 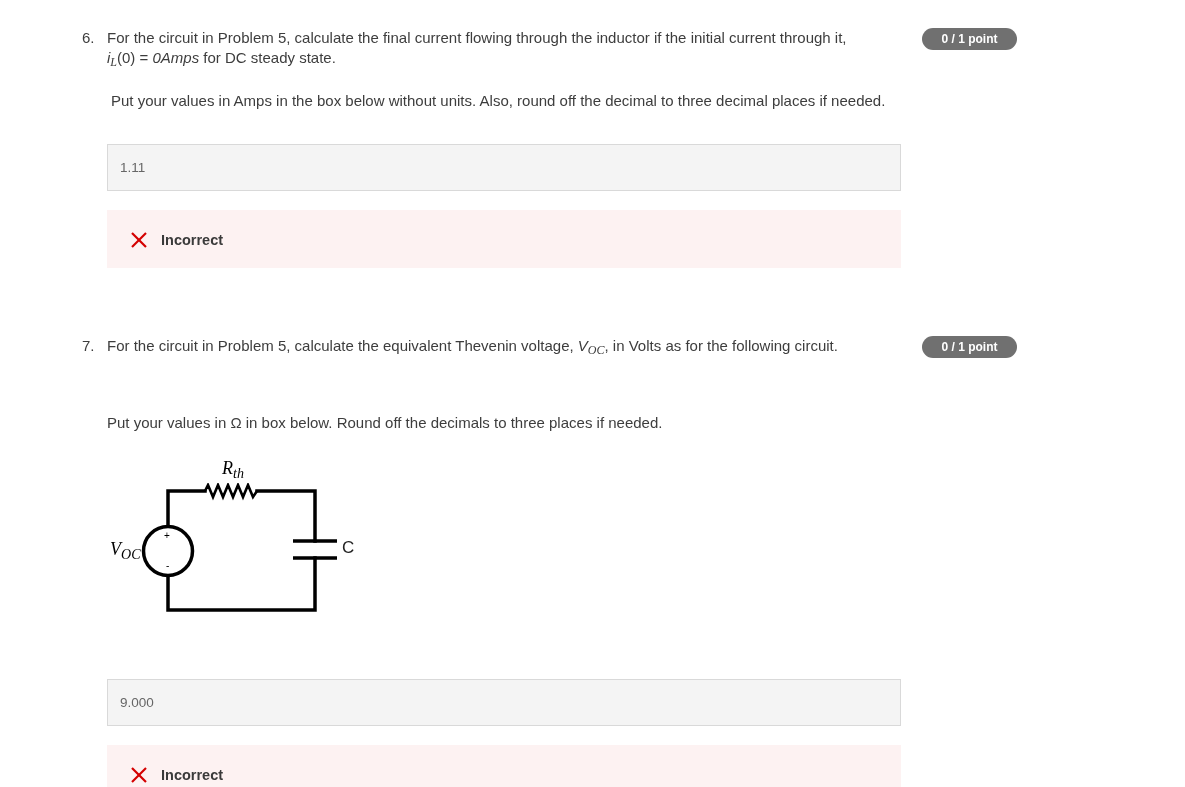 What do you see at coordinates (168, 565) in the screenshot?
I see `polarity-label: -` at bounding box center [168, 565].